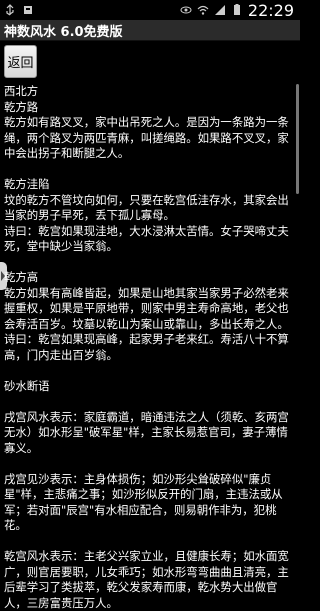 The width and height of the screenshot is (320, 611). What do you see at coordinates (27, 385) in the screenshot?
I see `content-paragraph: 砂水断语` at bounding box center [27, 385].